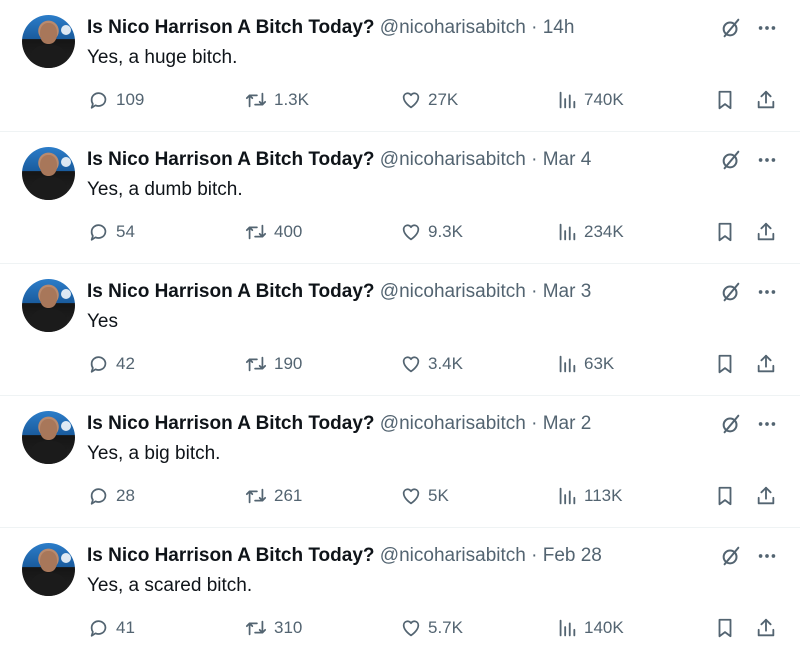  Describe the element at coordinates (111, 496) in the screenshot. I see `reply-button: 28` at that location.